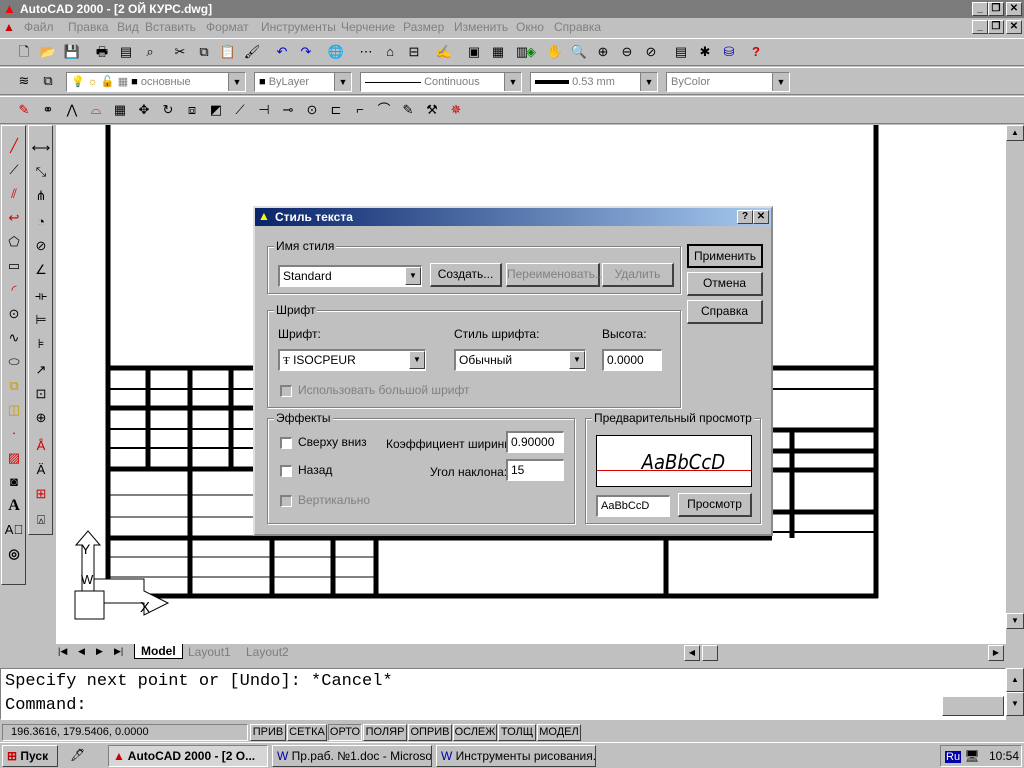 The image size is (1024, 768). What do you see at coordinates (715, 505) in the screenshot?
I see `preview-button: Просмотр` at bounding box center [715, 505].